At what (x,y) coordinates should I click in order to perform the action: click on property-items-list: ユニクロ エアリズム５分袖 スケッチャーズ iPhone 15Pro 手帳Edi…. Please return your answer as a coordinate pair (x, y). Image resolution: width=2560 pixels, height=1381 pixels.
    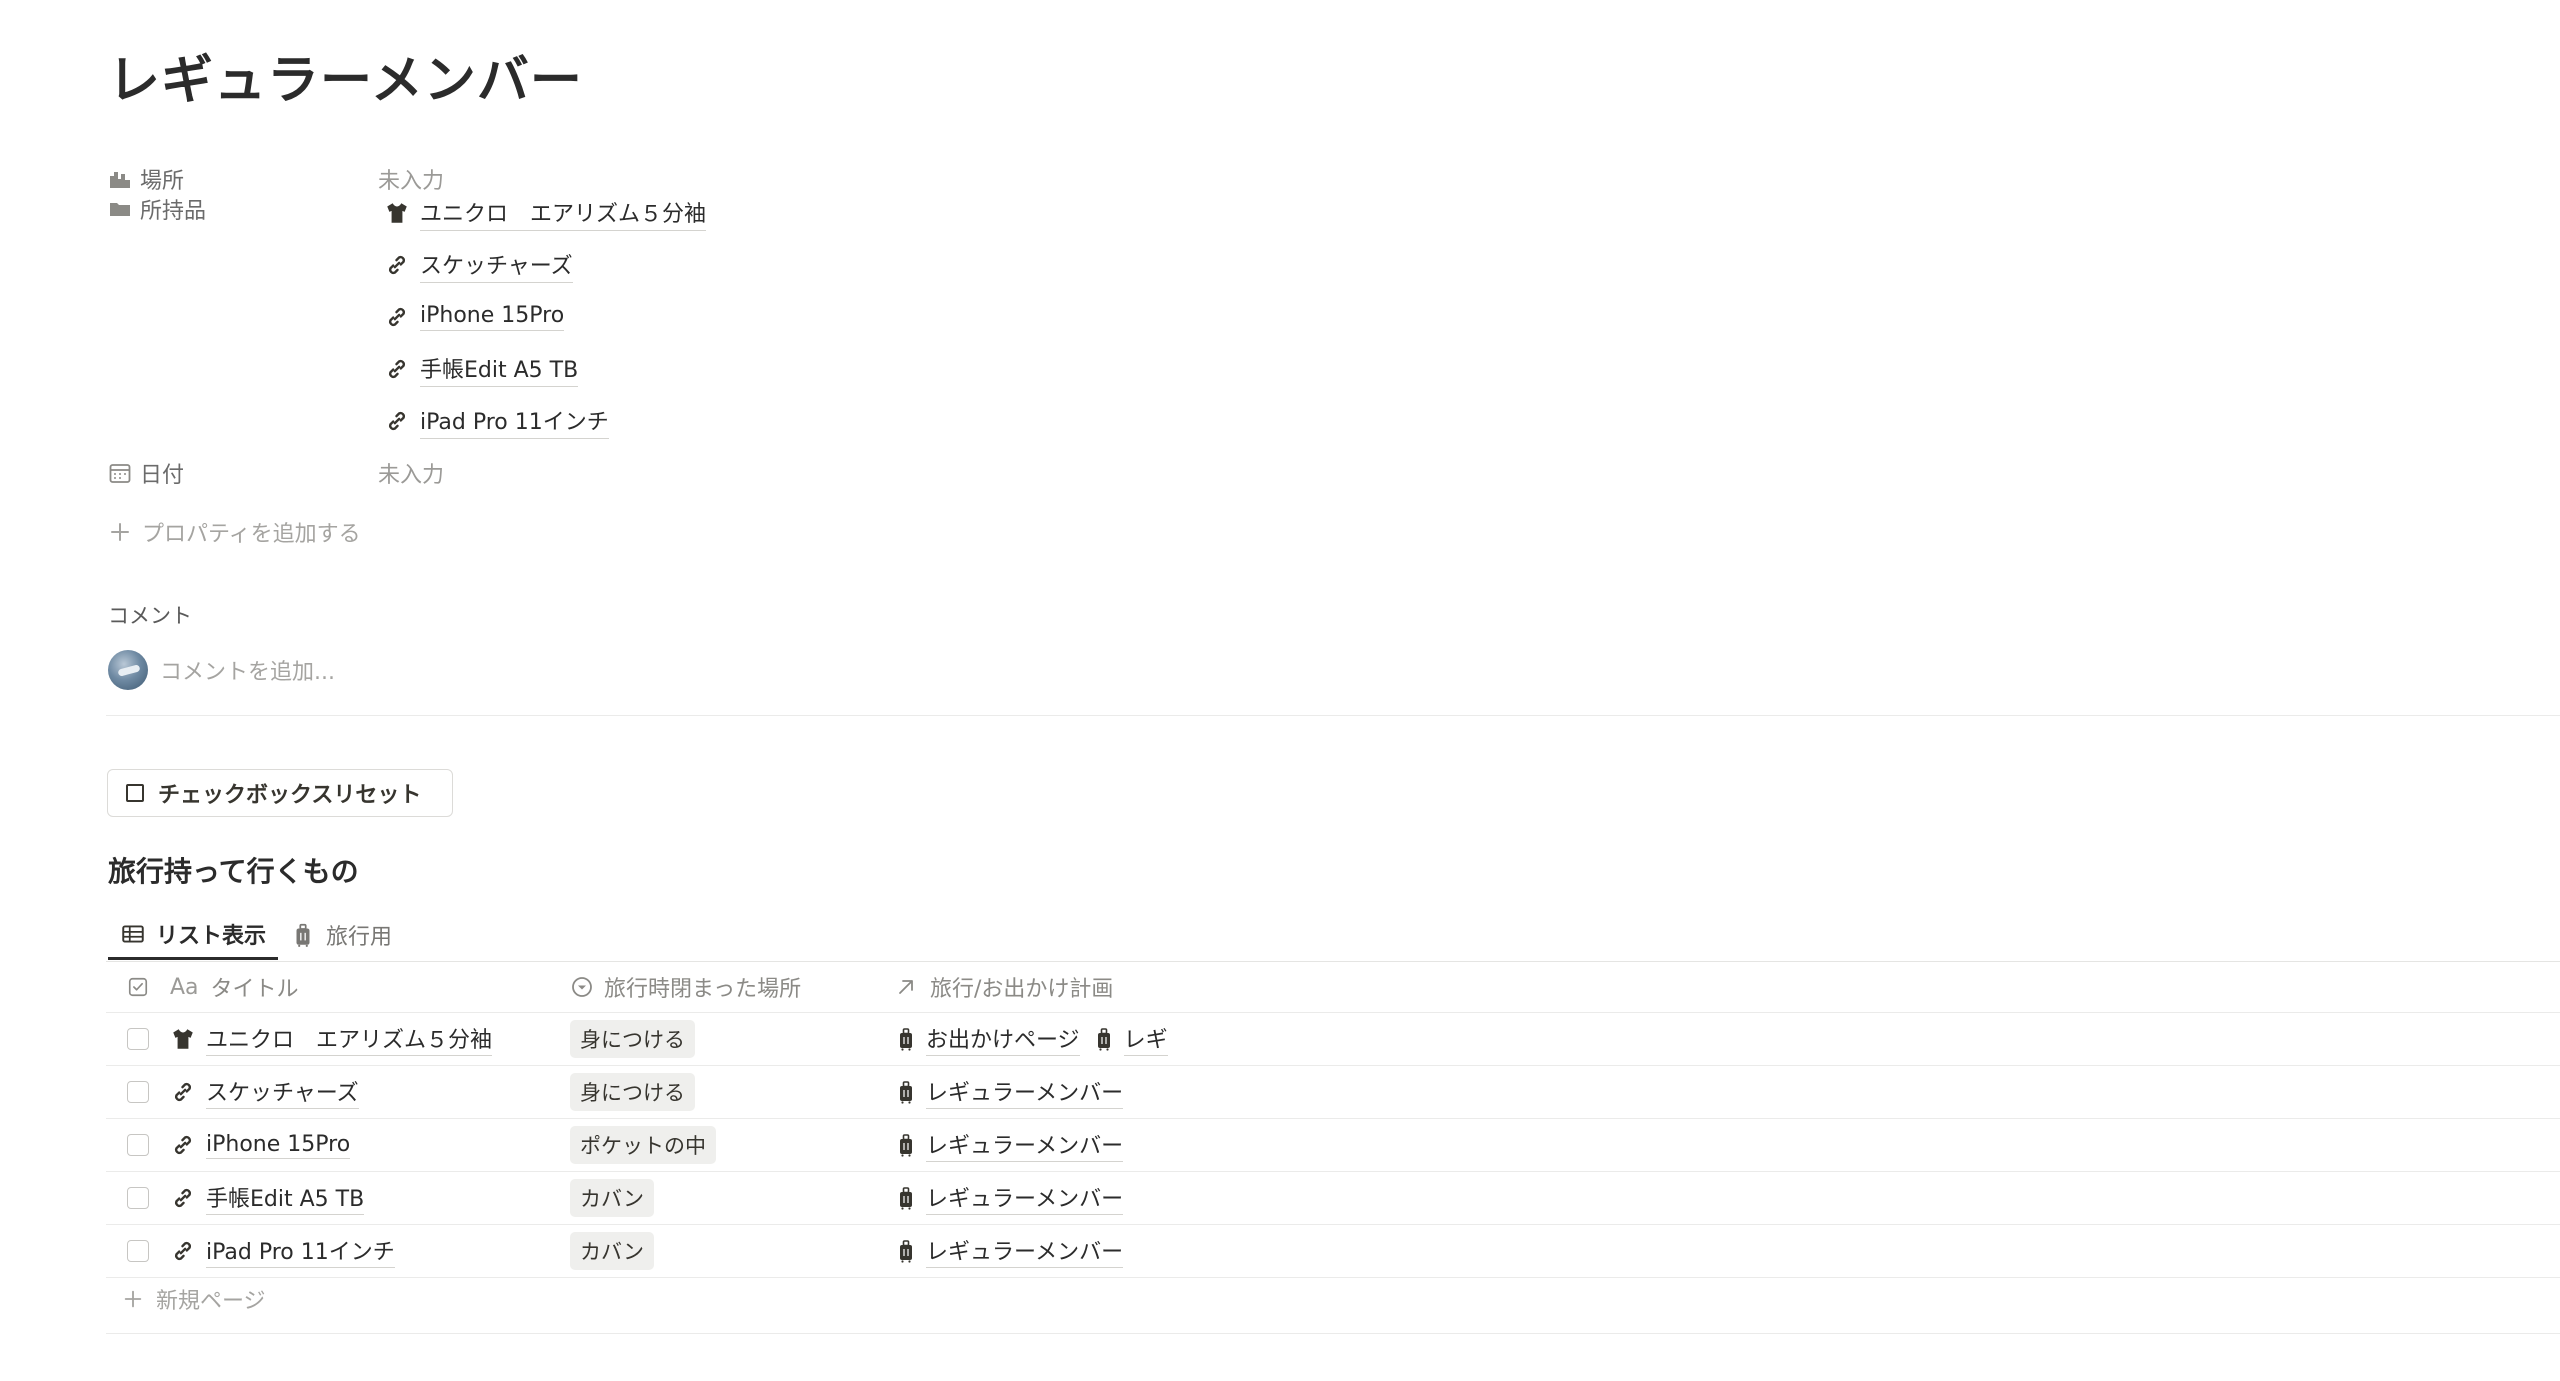
    Looking at the image, I should click on (545, 317).